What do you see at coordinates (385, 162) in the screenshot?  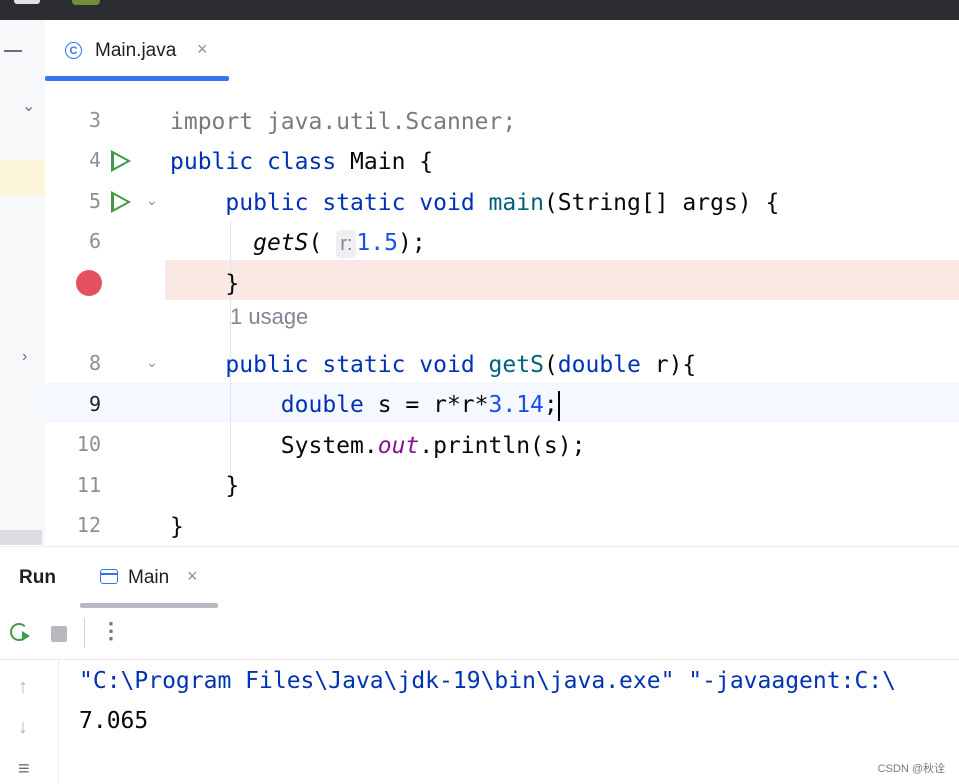 I see `class-decl: Main {` at bounding box center [385, 162].